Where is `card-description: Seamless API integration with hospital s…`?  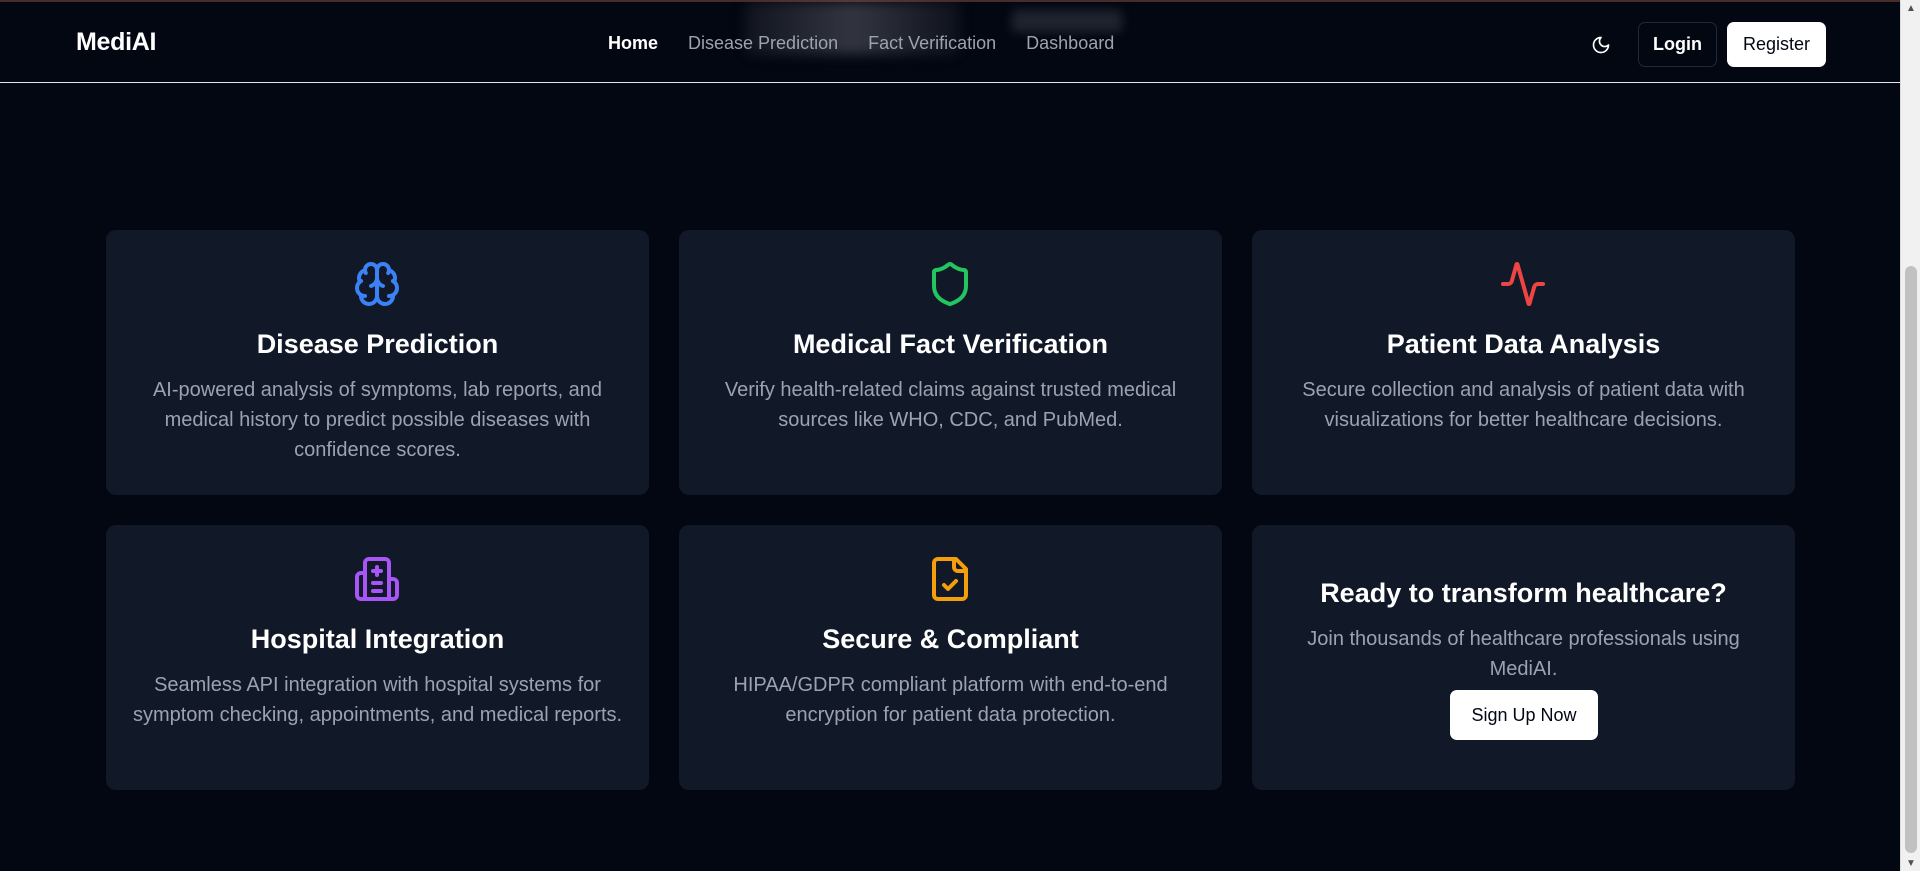 card-description: Seamless API integration with hospital s… is located at coordinates (377, 700).